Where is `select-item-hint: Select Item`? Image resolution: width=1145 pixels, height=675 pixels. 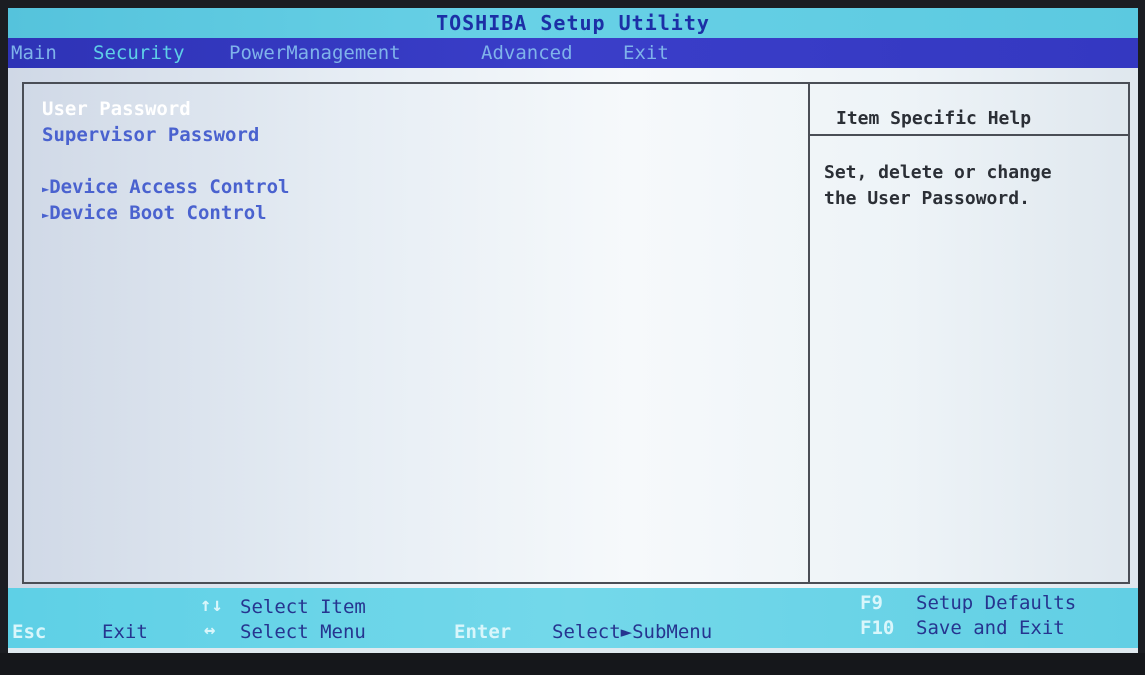 select-item-hint: Select Item is located at coordinates (303, 607).